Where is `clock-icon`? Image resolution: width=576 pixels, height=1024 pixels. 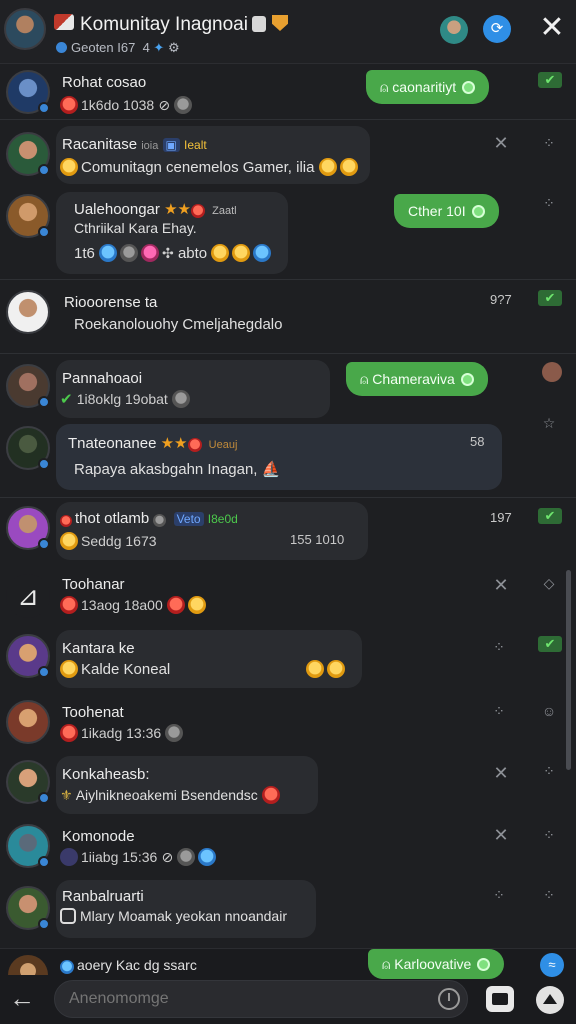 clock-icon is located at coordinates (449, 999).